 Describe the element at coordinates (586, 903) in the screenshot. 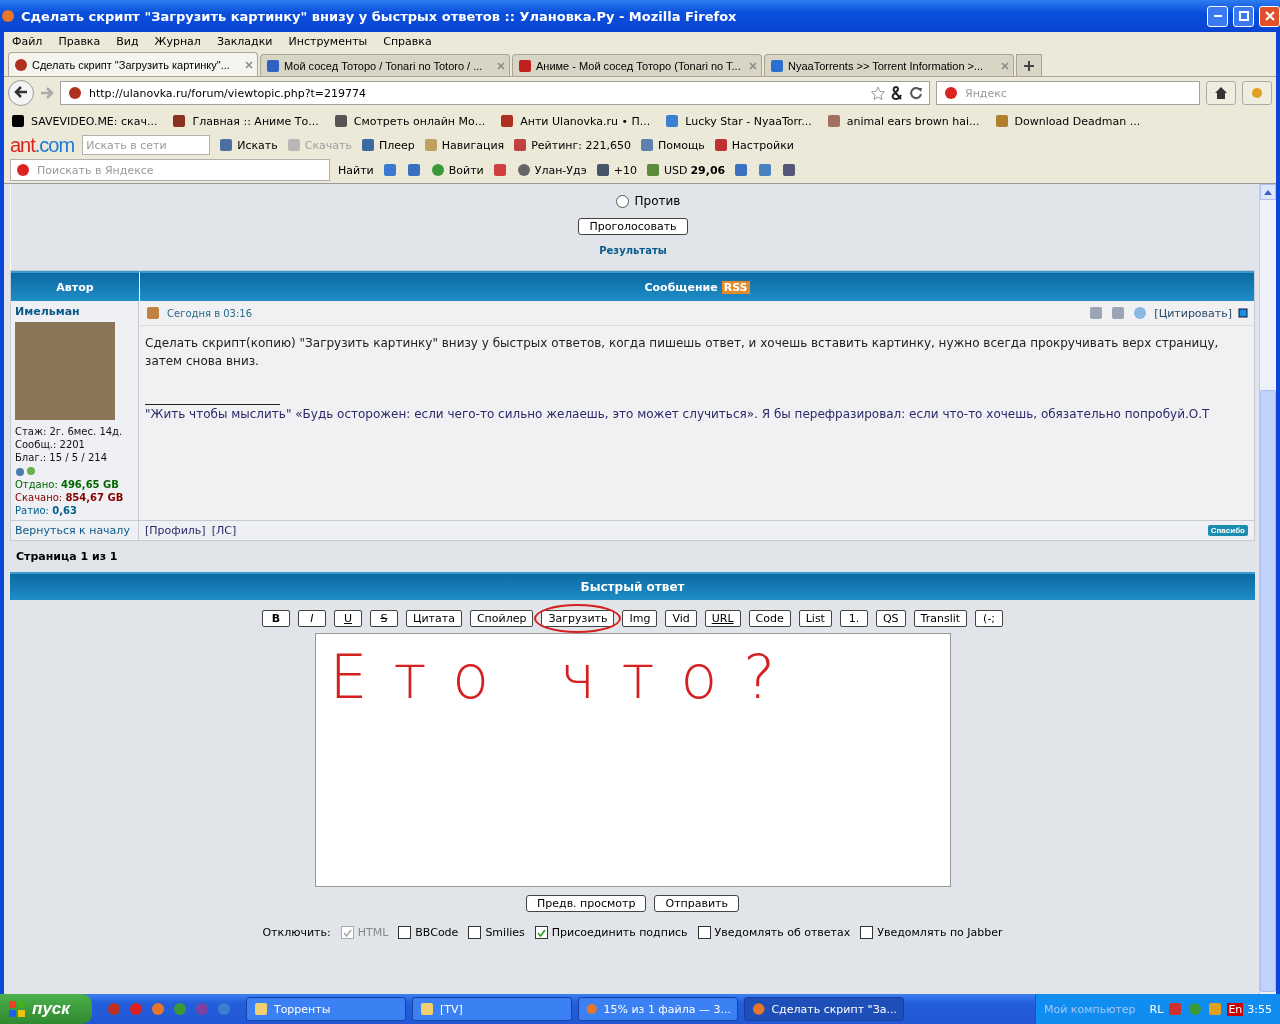

I see `form-button: Предв. просмотр` at that location.